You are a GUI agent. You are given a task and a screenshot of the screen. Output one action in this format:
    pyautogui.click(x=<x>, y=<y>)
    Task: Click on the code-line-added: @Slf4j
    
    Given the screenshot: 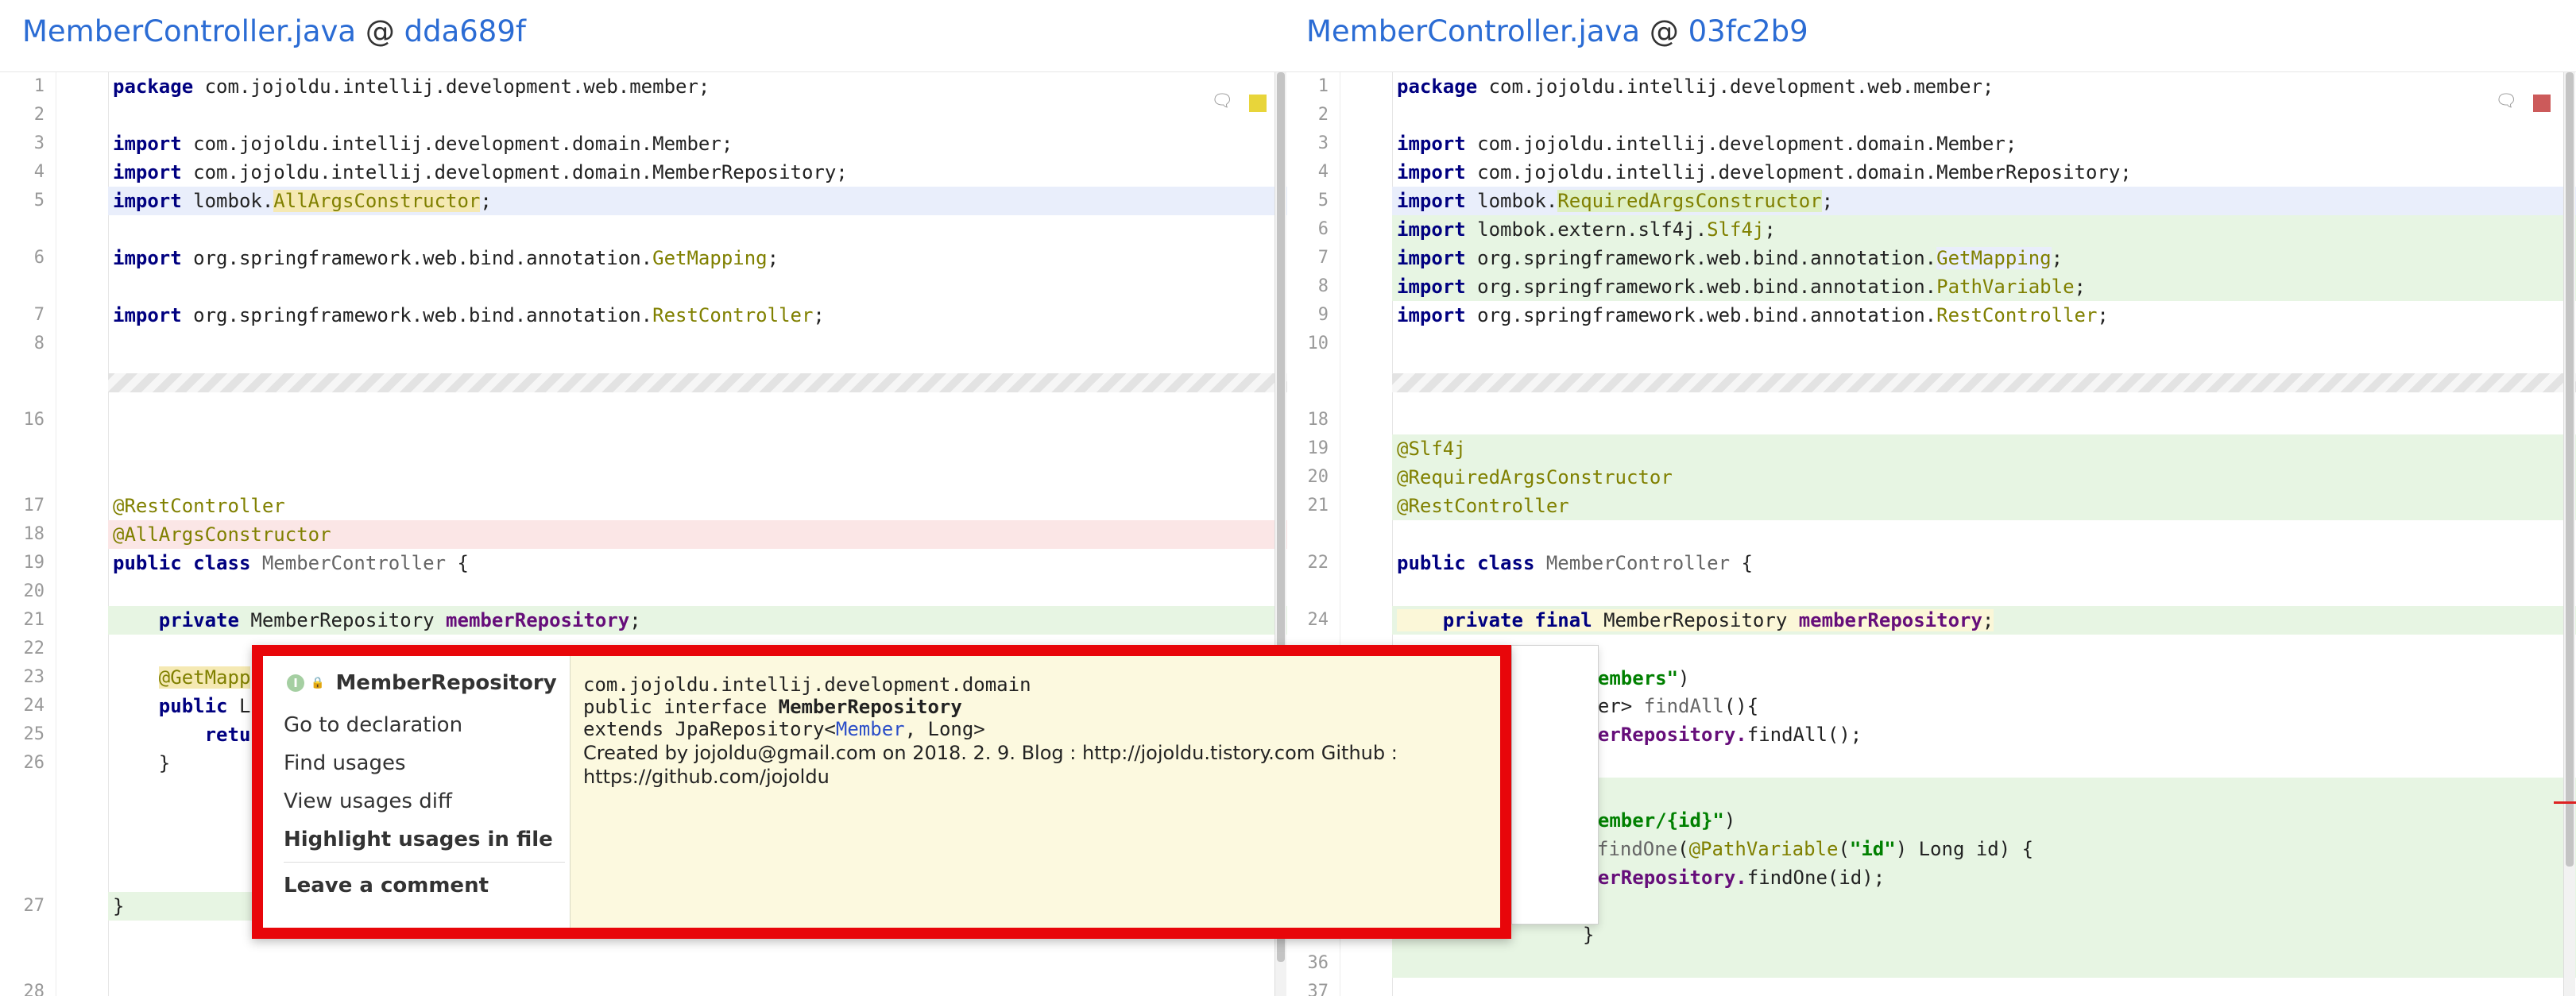 What is the action you would take?
    pyautogui.click(x=1984, y=448)
    